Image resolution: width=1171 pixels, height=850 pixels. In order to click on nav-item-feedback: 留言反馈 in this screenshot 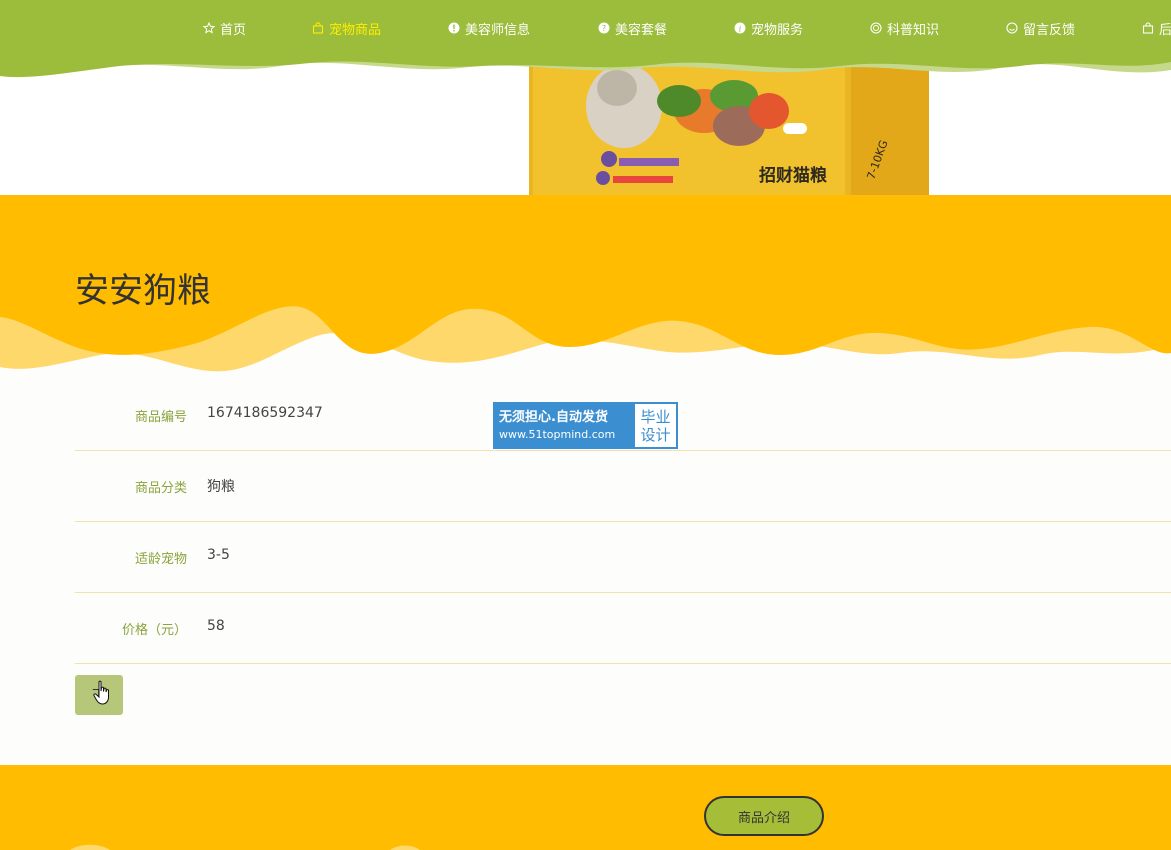, I will do `click(1040, 28)`.